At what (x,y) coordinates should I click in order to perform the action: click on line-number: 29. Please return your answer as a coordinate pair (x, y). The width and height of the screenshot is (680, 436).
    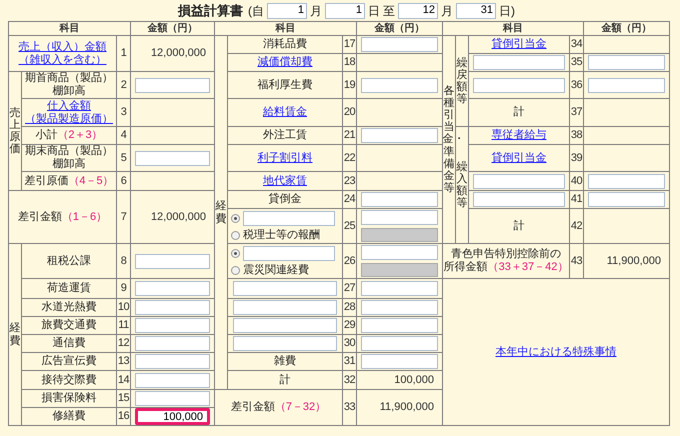
    Looking at the image, I should click on (350, 326).